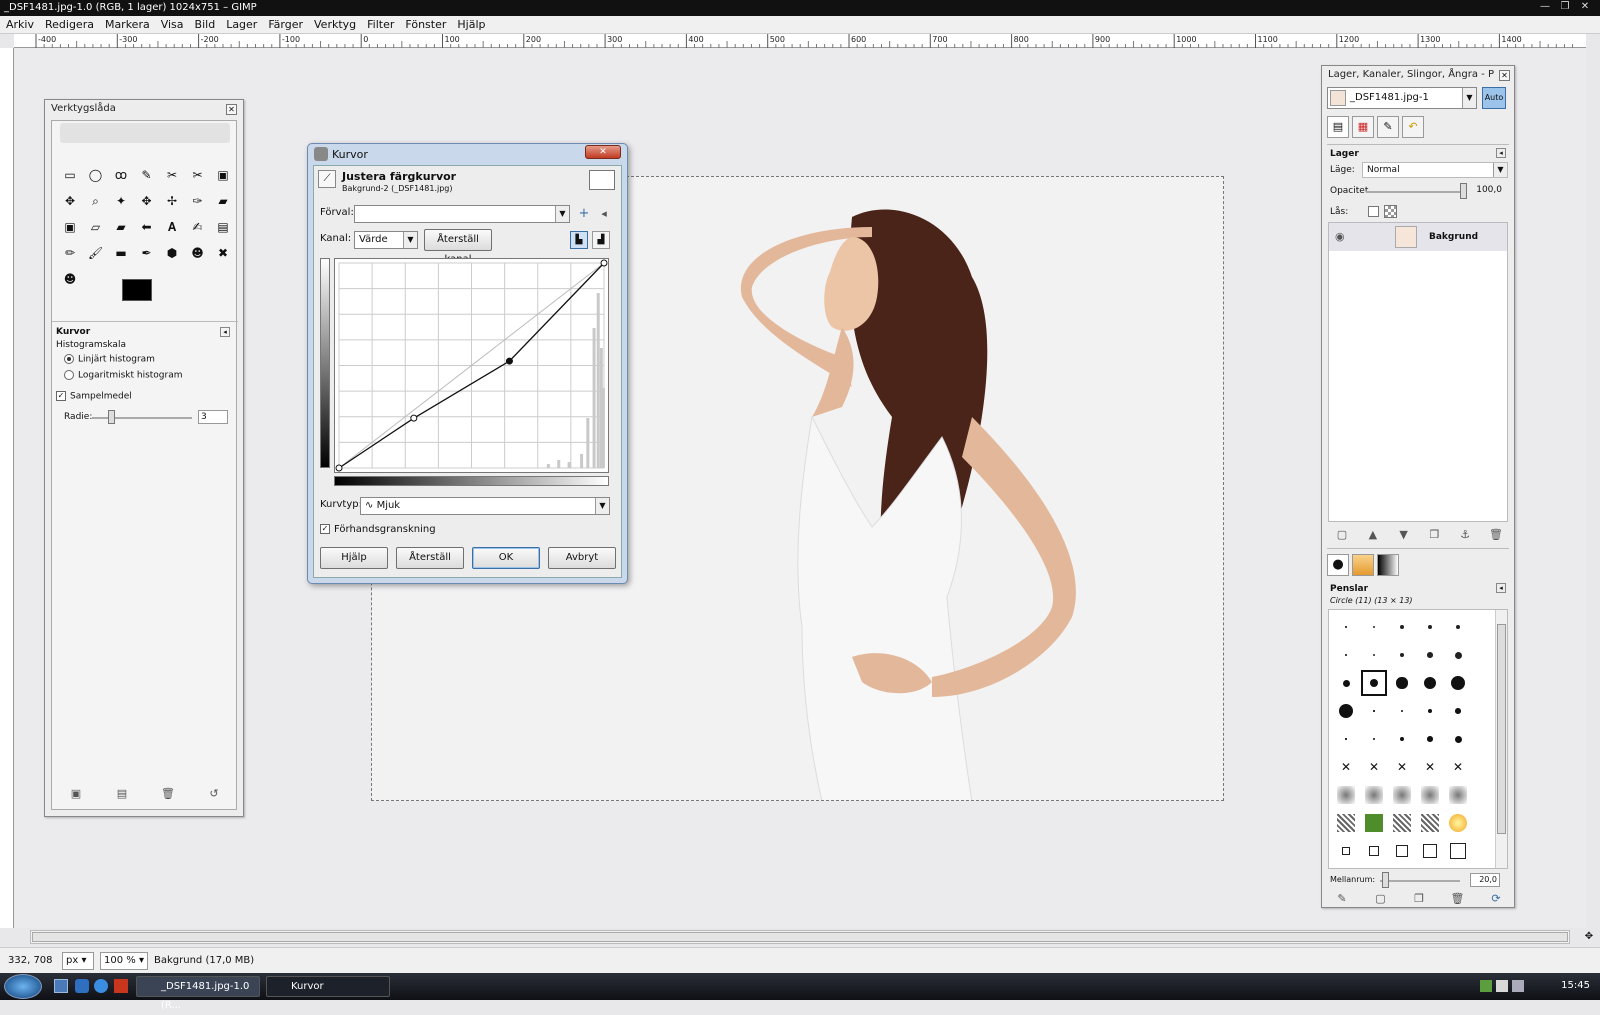 The width and height of the screenshot is (1600, 1015). Describe the element at coordinates (1414, 192) in the screenshot. I see `opacity-slider-track` at that location.